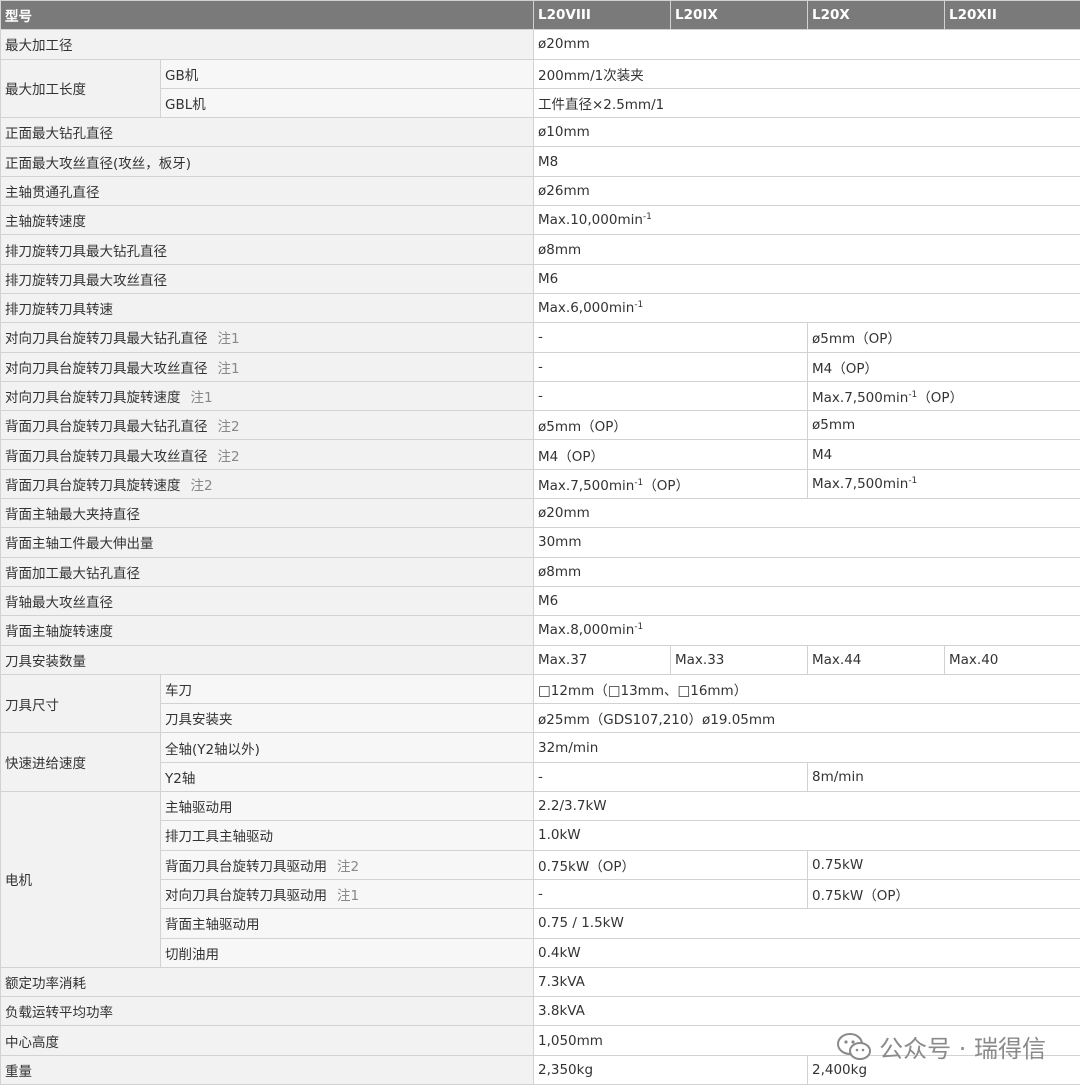 Image resolution: width=1080 pixels, height=1088 pixels. Describe the element at coordinates (540, 864) in the screenshot. I see `table-row: 背面刀具台旋转刀具驱动用 注2 0.75kW（OP） 0.75kW` at that location.